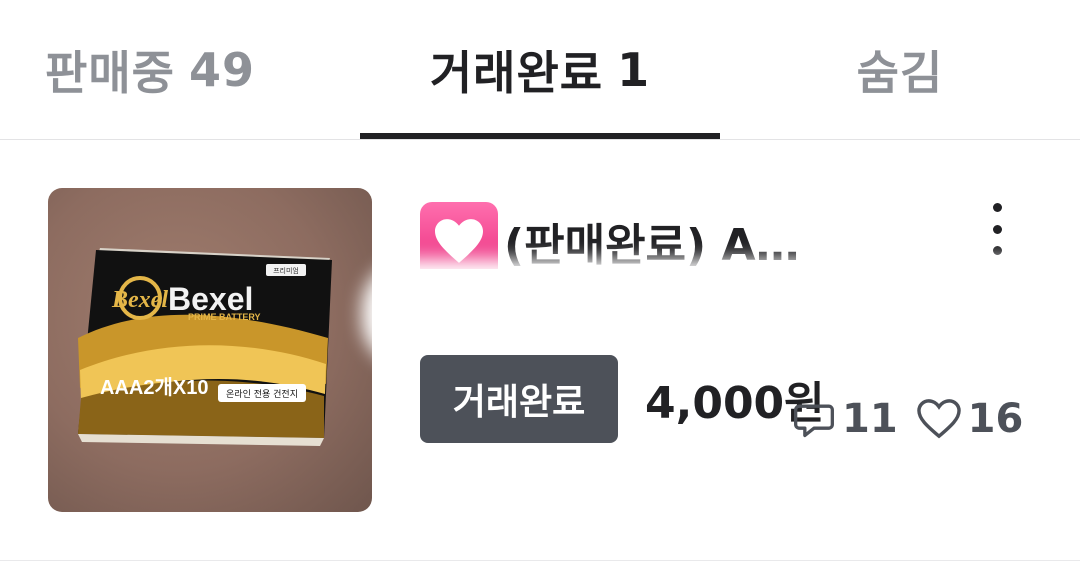 The height and width of the screenshot is (570, 1080). I want to click on tab-label: 숨김, so click(900, 73).